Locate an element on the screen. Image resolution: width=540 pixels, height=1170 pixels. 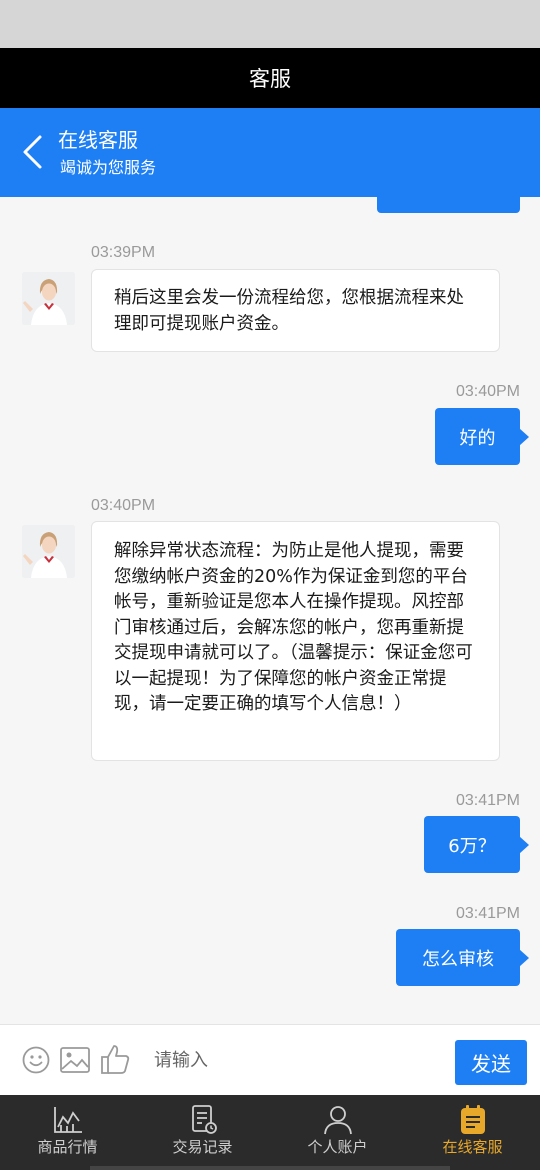
tab-account: 个人账户 is located at coordinates (337, 1132).